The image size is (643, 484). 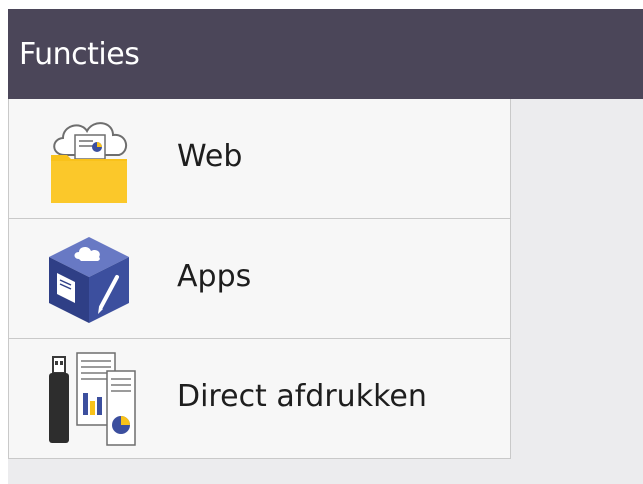 I want to click on menu-item-label: Apps, so click(x=214, y=276).